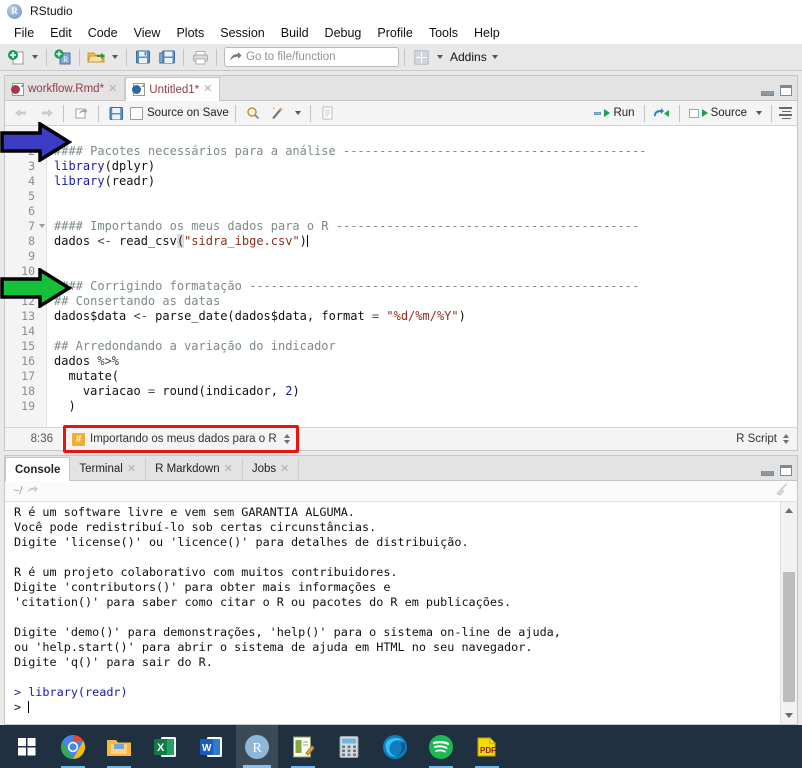  Describe the element at coordinates (16, 57) in the screenshot. I see `new-file-icon` at that location.